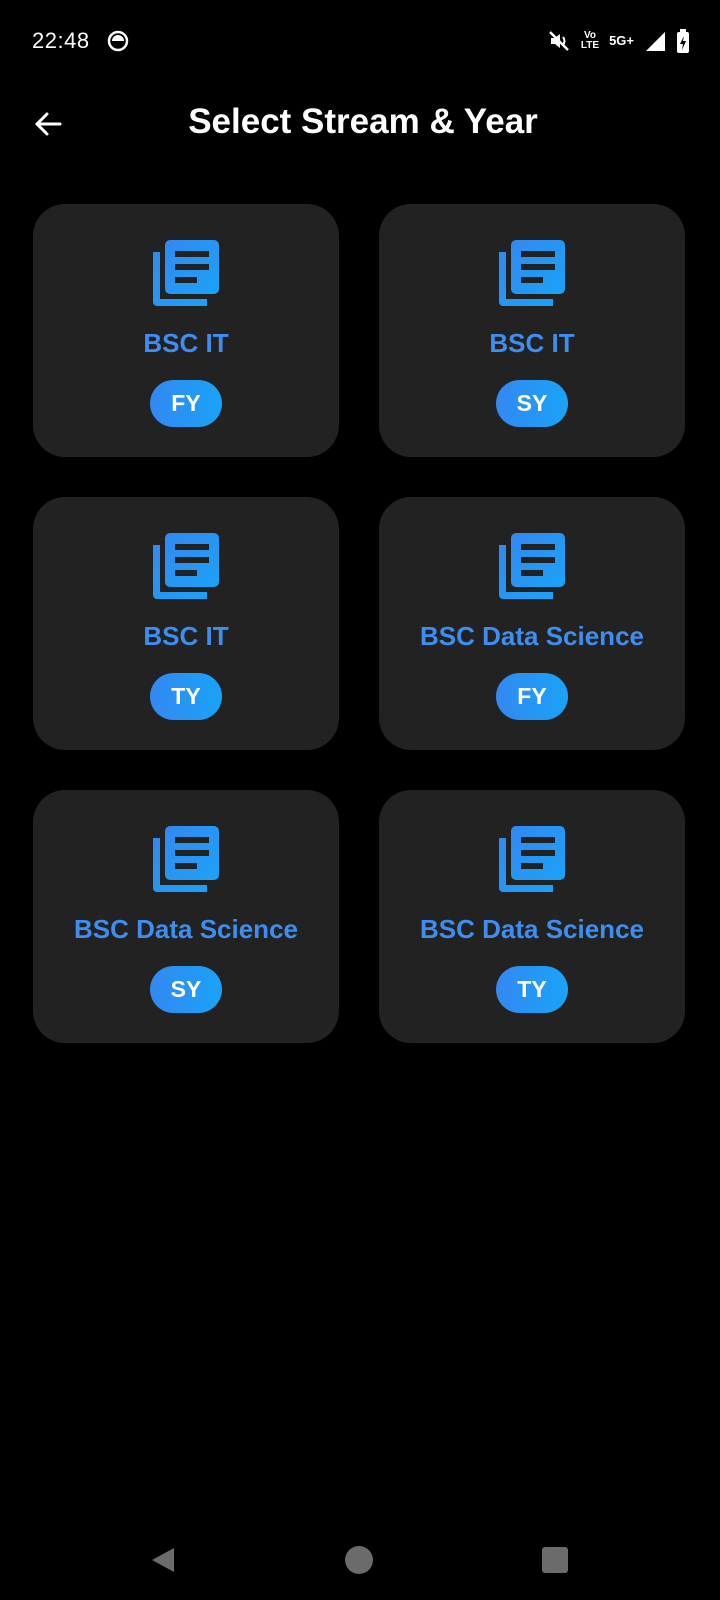 This screenshot has height=1600, width=720. I want to click on mute-icon, so click(559, 41).